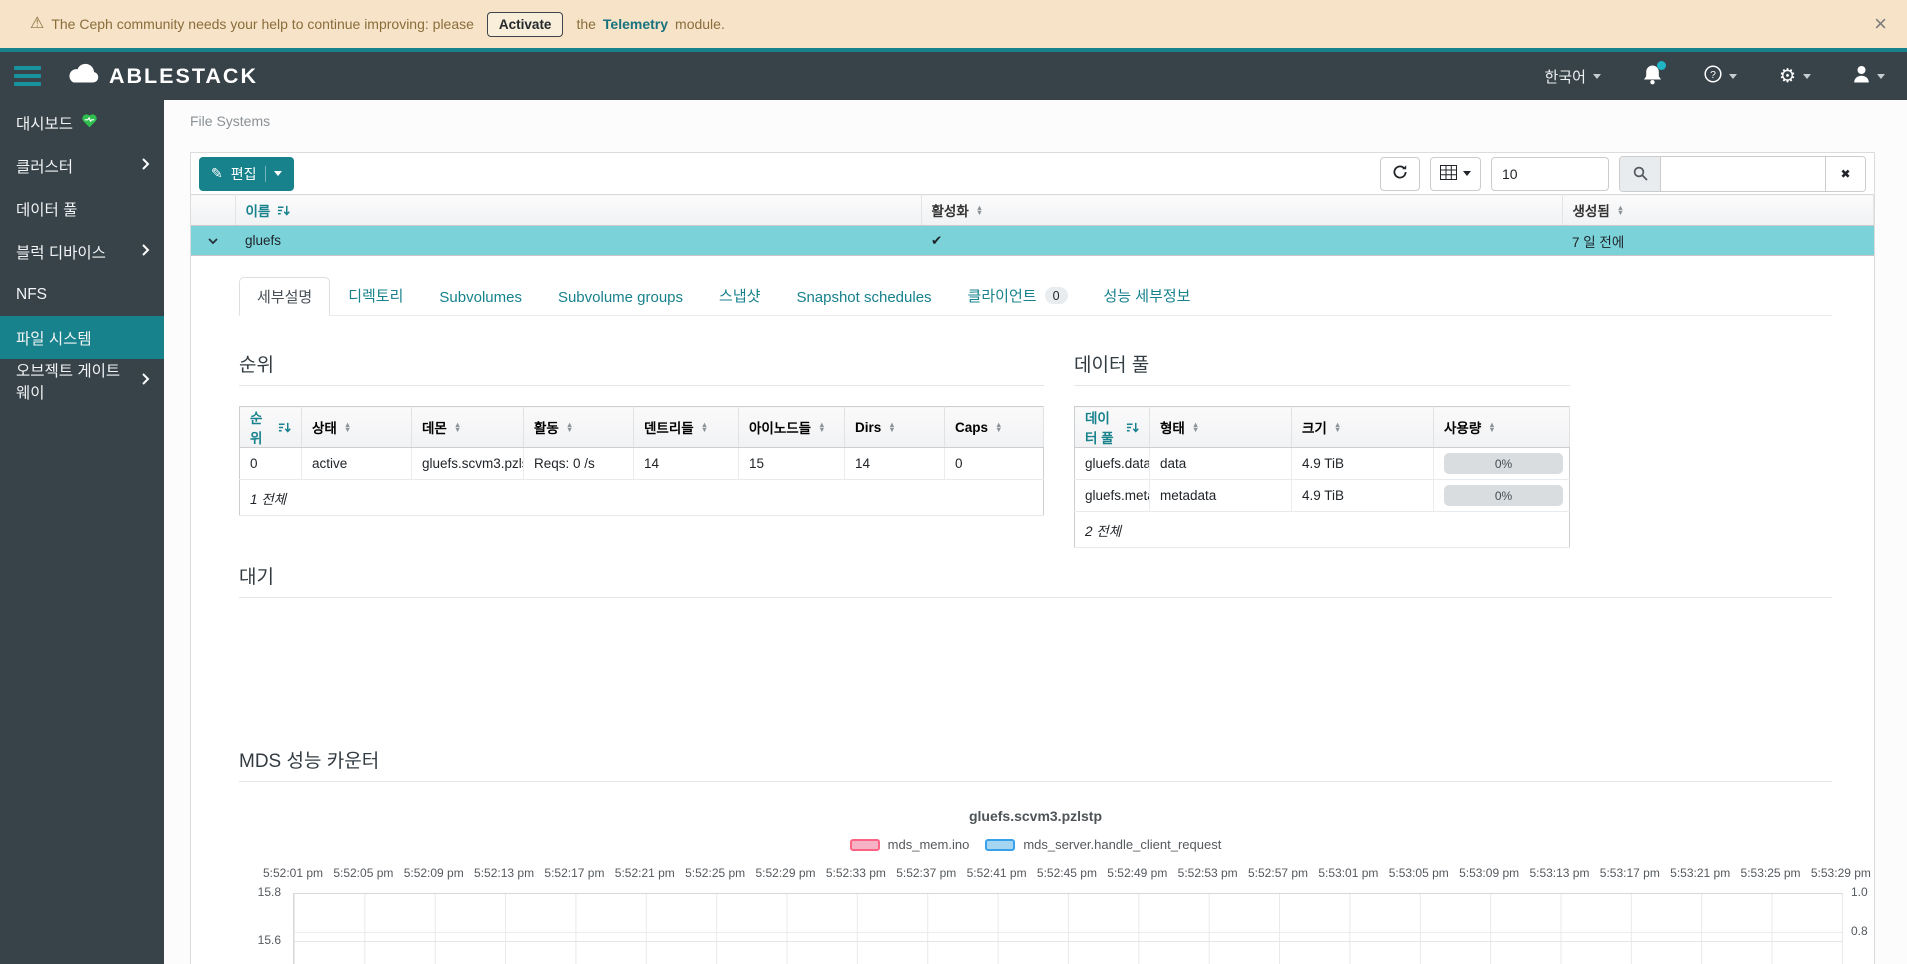 This screenshot has width=1907, height=964. I want to click on top-navbar: ABLESTACK 한국어 ? ⚙, so click(953, 74).